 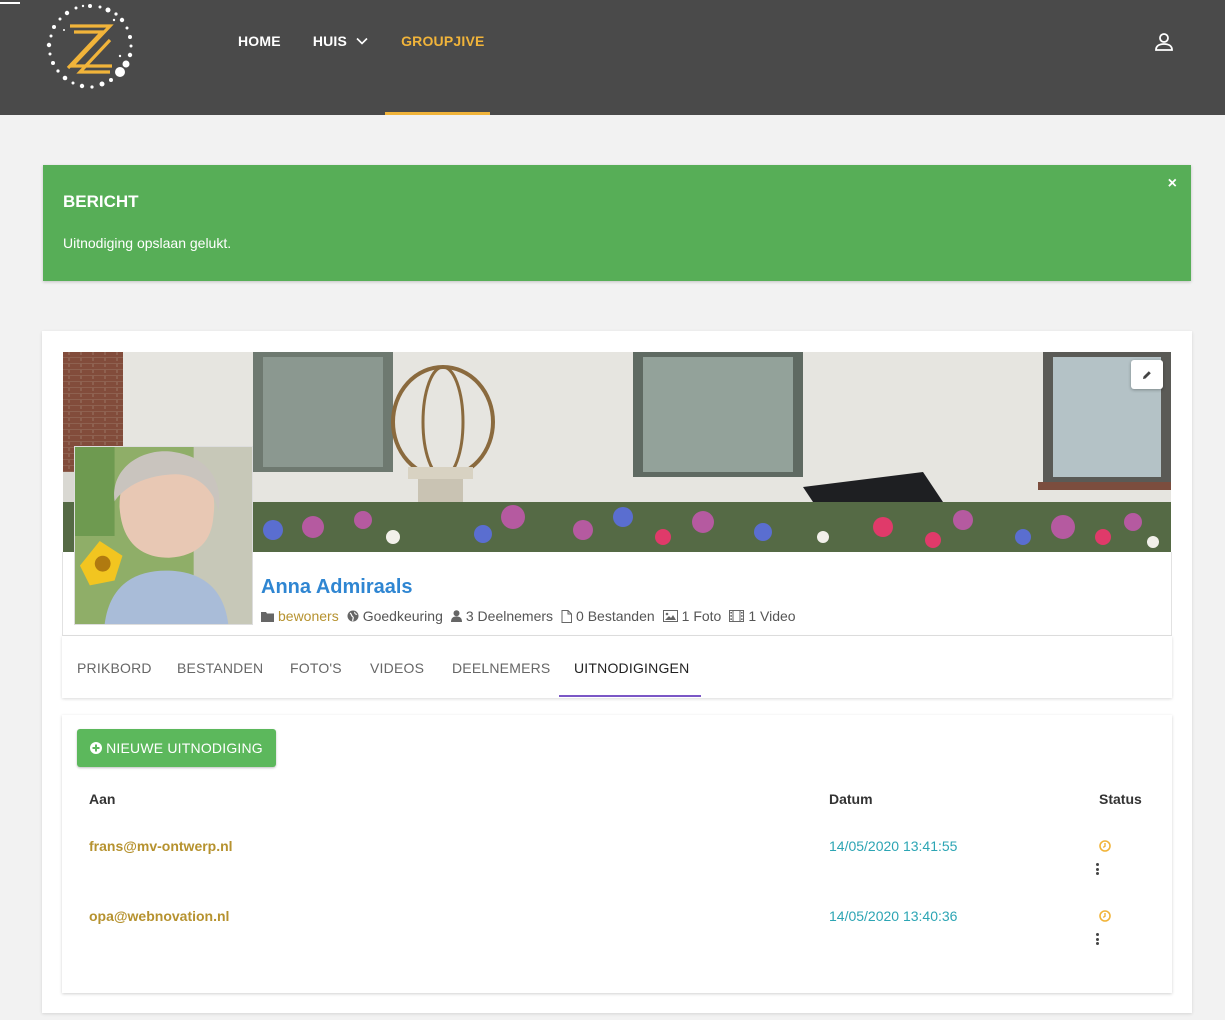 I want to click on nav-home-label: HOME, so click(x=259, y=41).